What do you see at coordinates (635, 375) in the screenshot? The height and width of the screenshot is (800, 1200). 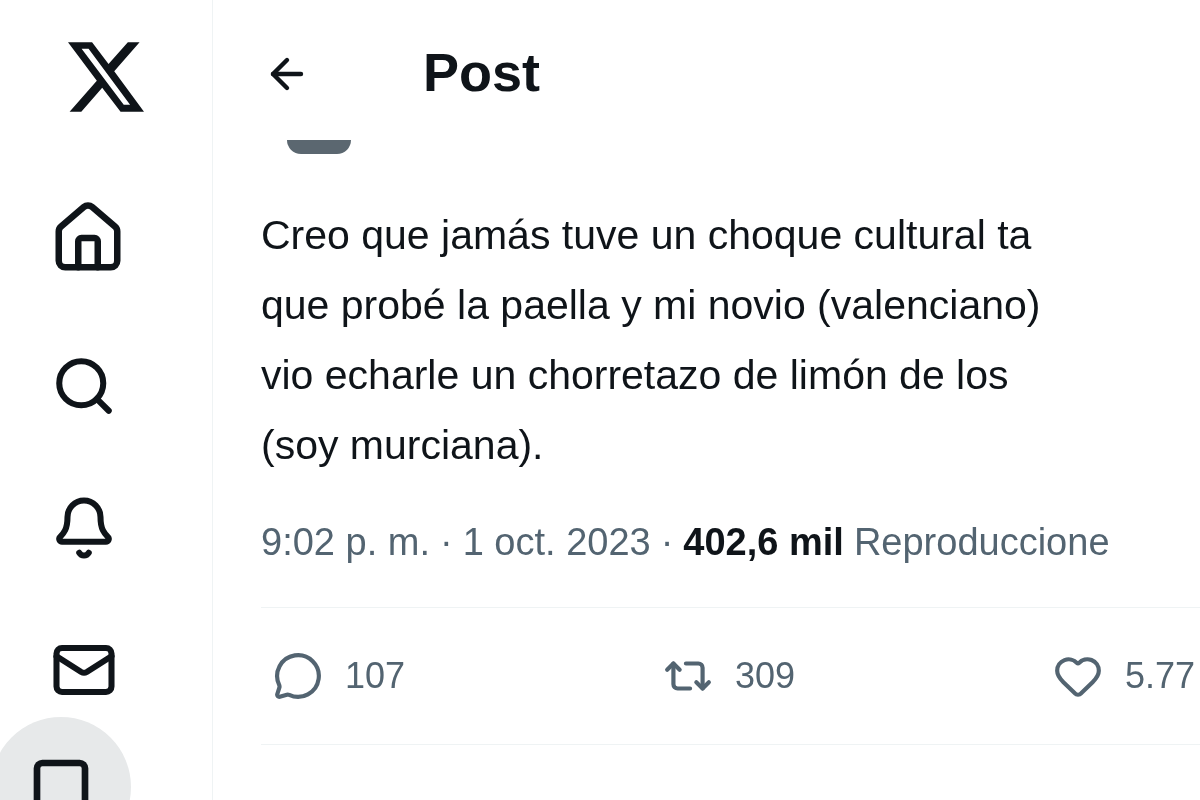 I see `post-text-line: vio echarle un chorretazo de limón de los` at bounding box center [635, 375].